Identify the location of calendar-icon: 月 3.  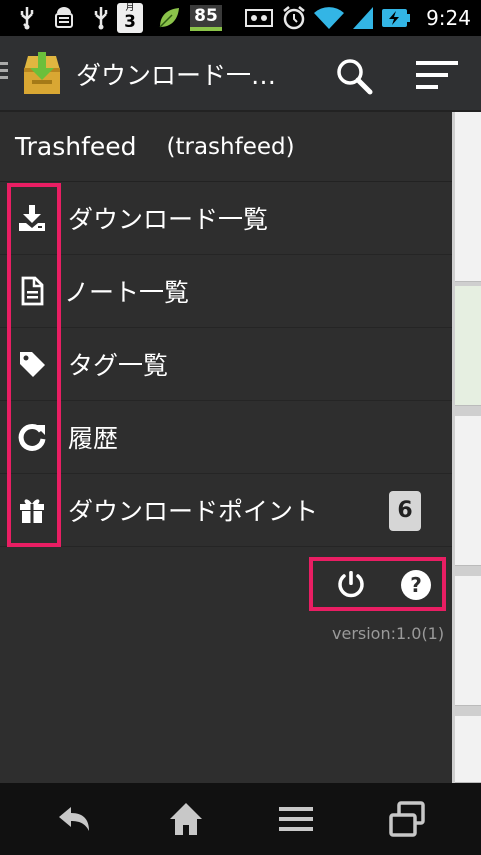
(130, 18).